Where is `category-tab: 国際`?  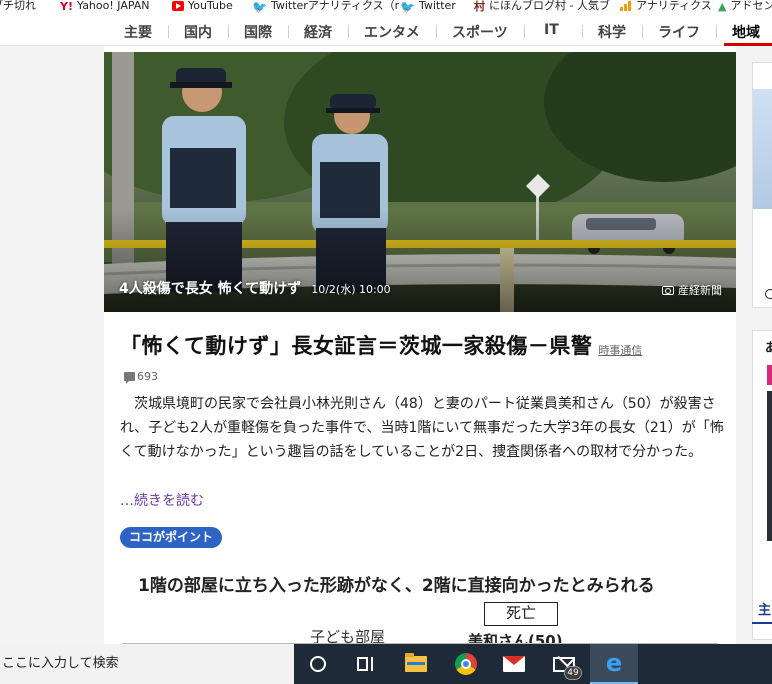
category-tab: 国際 is located at coordinates (258, 32).